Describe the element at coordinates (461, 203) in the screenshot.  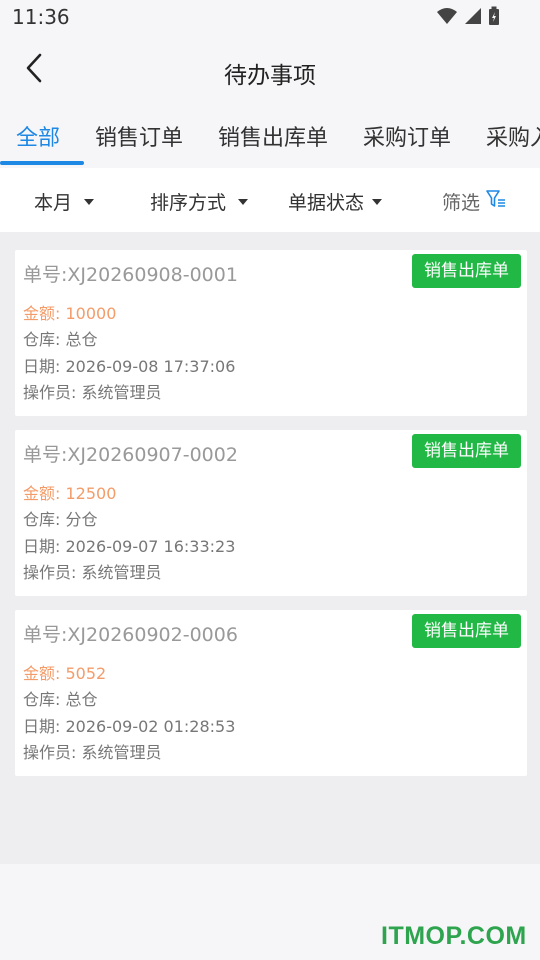
I see `screen-filter-label: 筛选` at that location.